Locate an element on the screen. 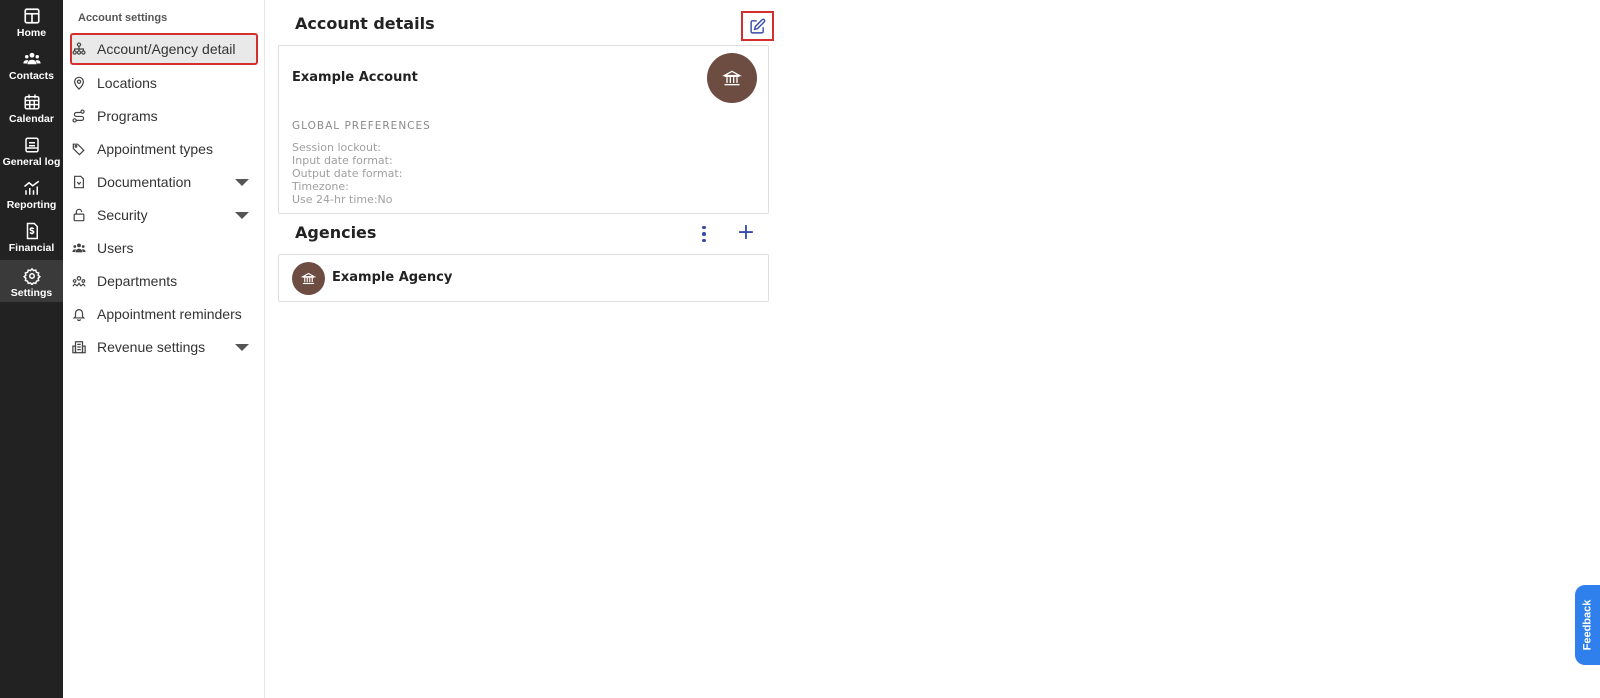  nav-contacts: Contacts is located at coordinates (31, 64).